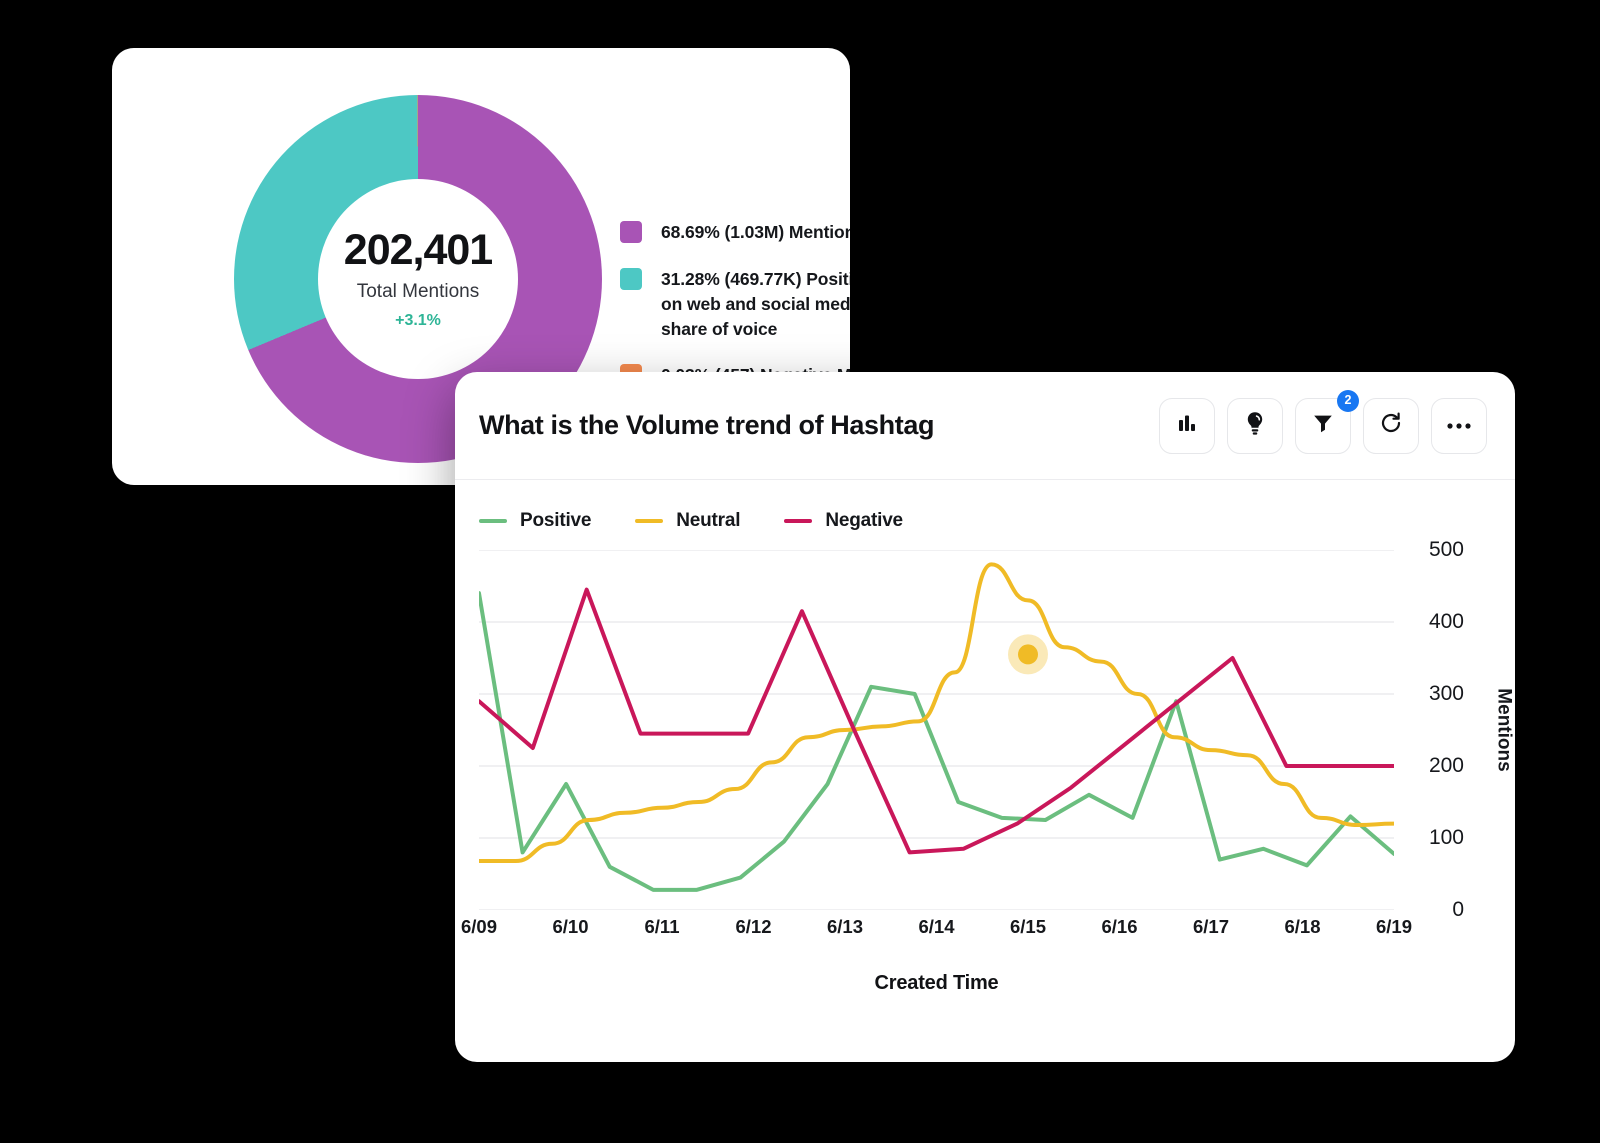  What do you see at coordinates (985, 506) in the screenshot?
I see `series-legend: Positive Neutral Negative` at bounding box center [985, 506].